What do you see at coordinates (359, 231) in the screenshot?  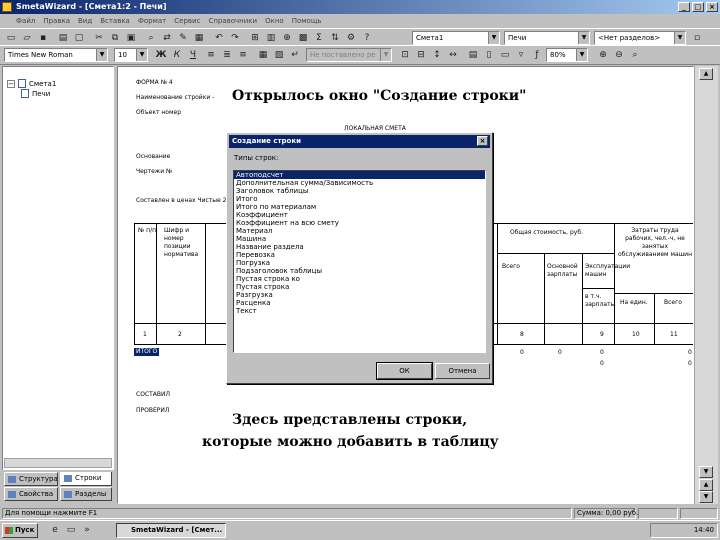 I see `list-item: Материал` at bounding box center [359, 231].